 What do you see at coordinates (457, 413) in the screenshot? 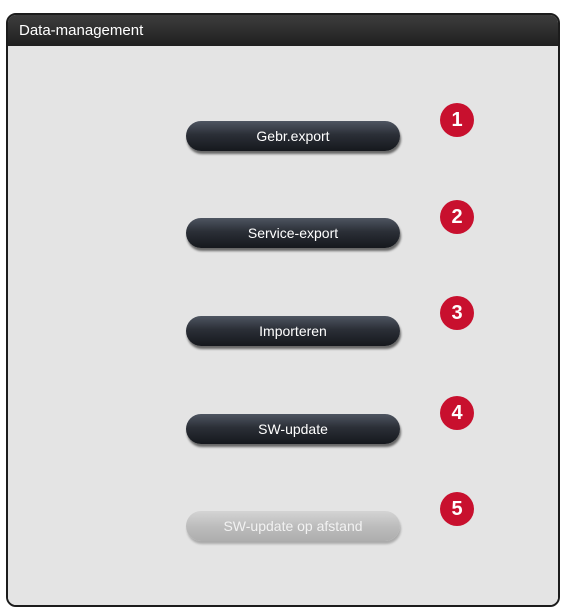
I see `callout-4: 4` at bounding box center [457, 413].